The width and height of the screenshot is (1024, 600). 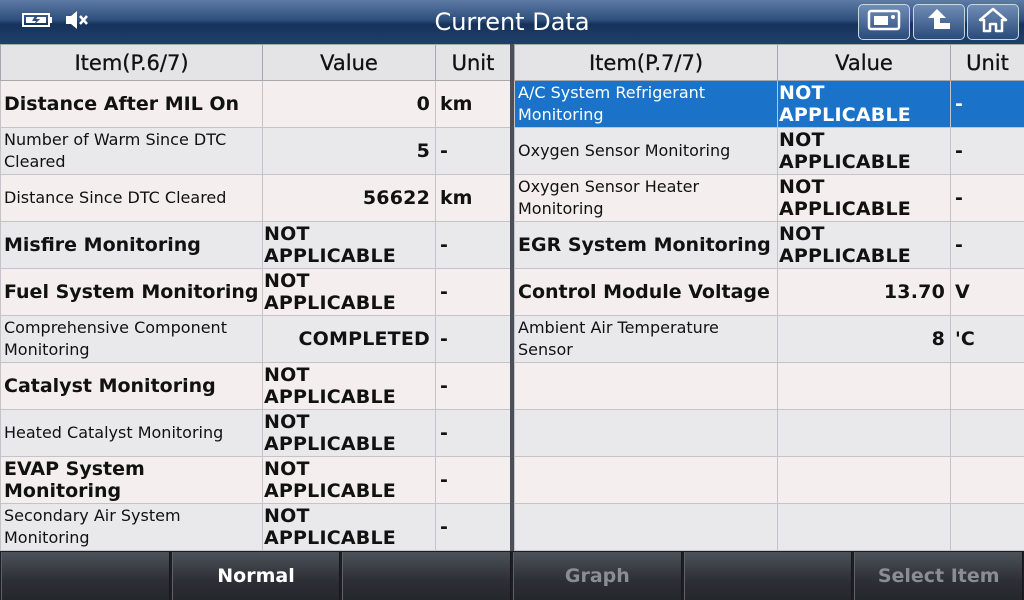 What do you see at coordinates (646, 104) in the screenshot?
I see `row-item: A/C System Refrigerant Monitoring` at bounding box center [646, 104].